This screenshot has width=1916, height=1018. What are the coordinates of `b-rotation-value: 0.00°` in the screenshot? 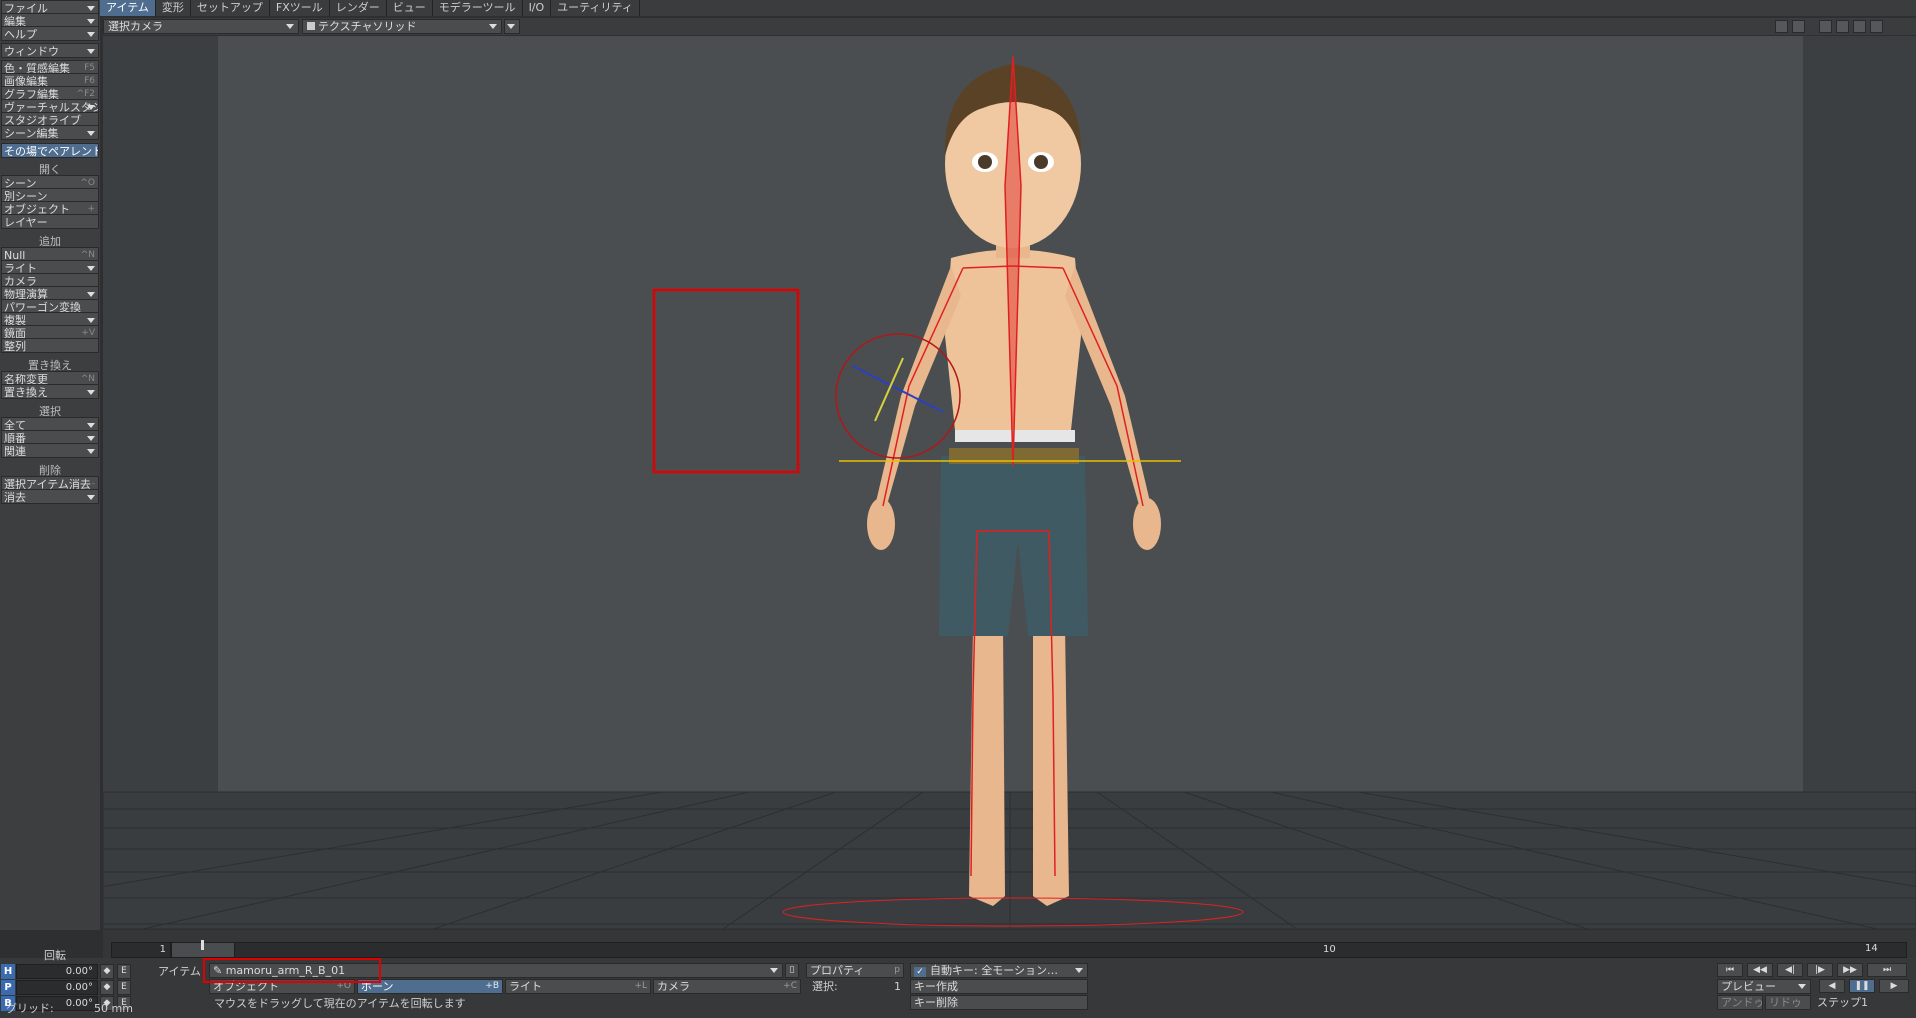 It's located at (79, 1003).